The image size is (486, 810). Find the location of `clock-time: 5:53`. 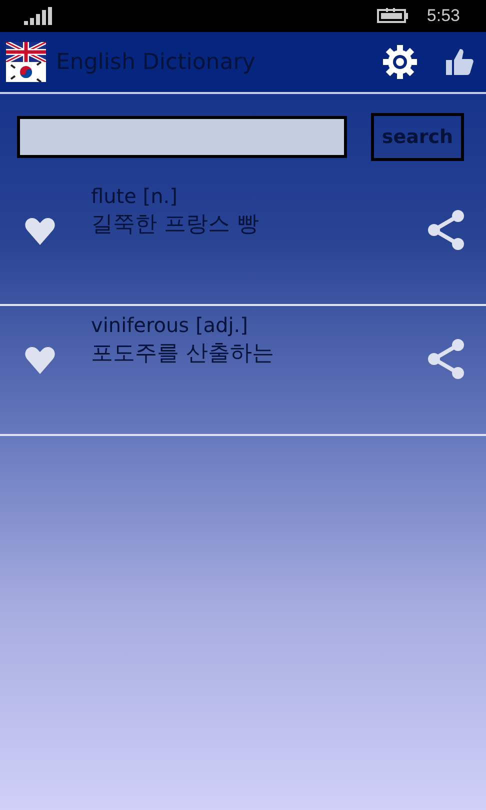

clock-time: 5:53 is located at coordinates (443, 16).